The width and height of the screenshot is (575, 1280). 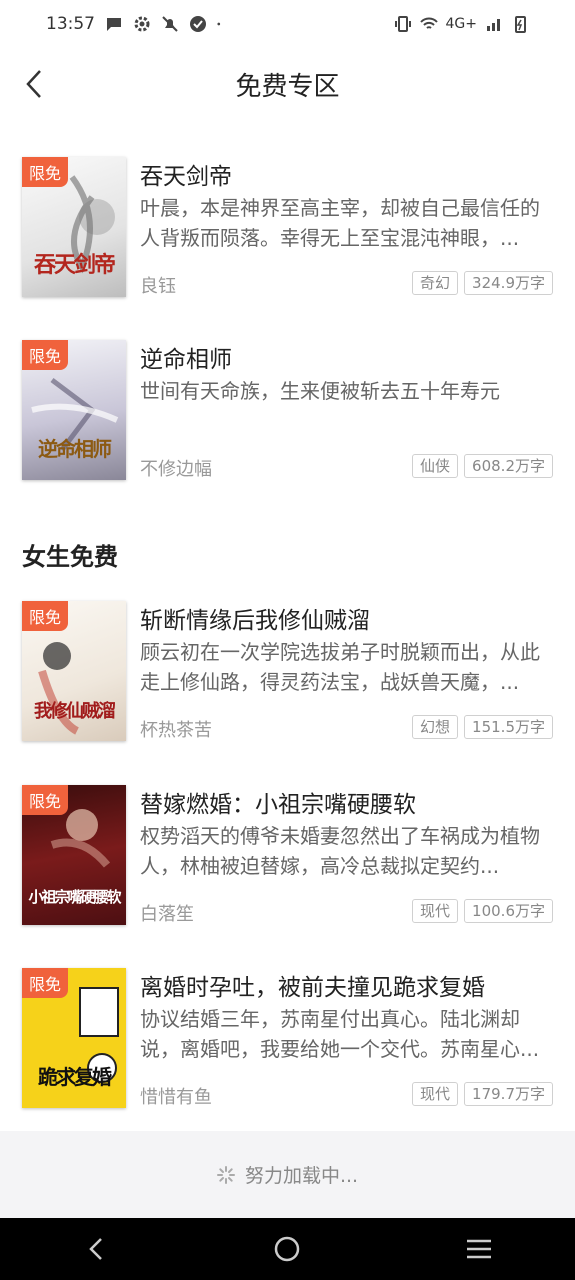 I want to click on nav-home-button, so click(x=287, y=1249).